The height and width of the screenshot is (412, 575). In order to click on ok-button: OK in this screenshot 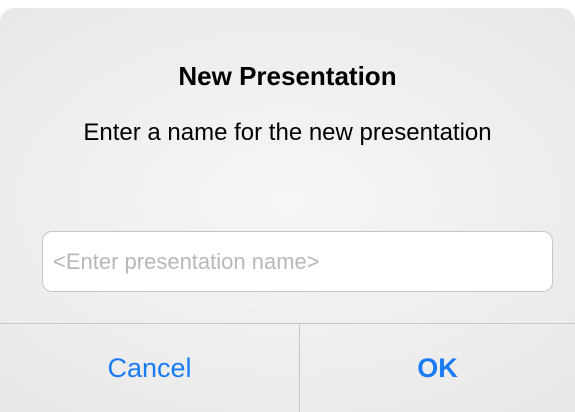, I will do `click(437, 368)`.